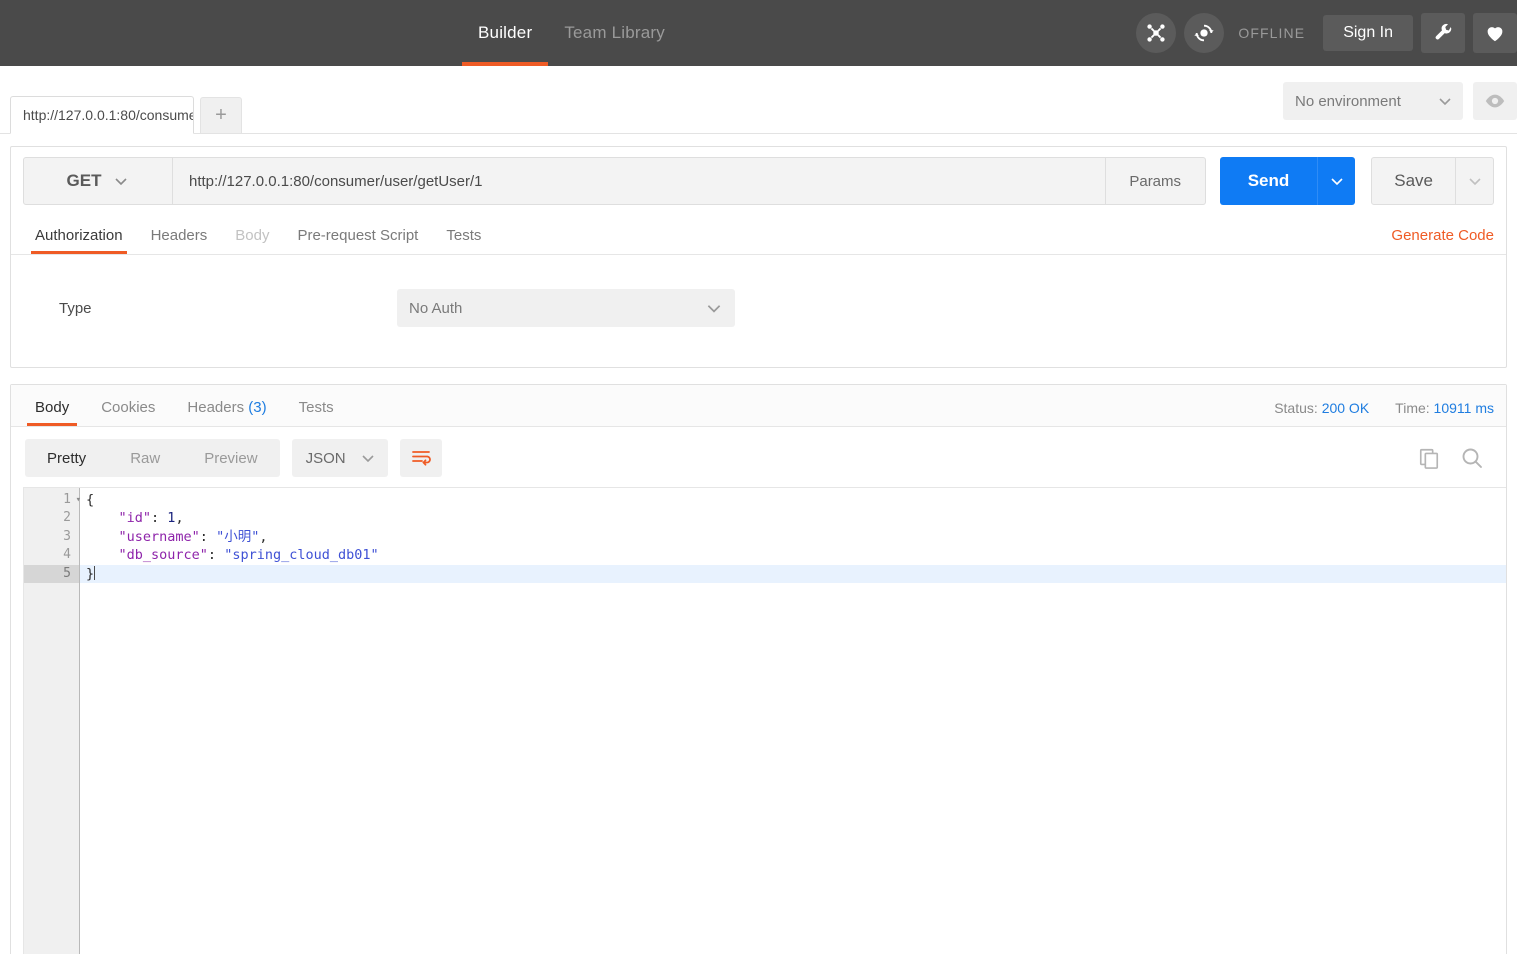 The height and width of the screenshot is (954, 1517). I want to click on tab-body: Body, so click(252, 240).